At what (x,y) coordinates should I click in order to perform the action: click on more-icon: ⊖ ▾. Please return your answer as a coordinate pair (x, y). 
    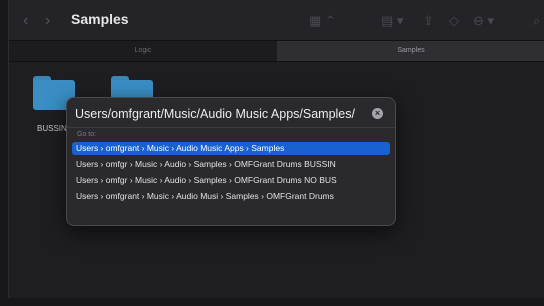
    Looking at the image, I should click on (483, 21).